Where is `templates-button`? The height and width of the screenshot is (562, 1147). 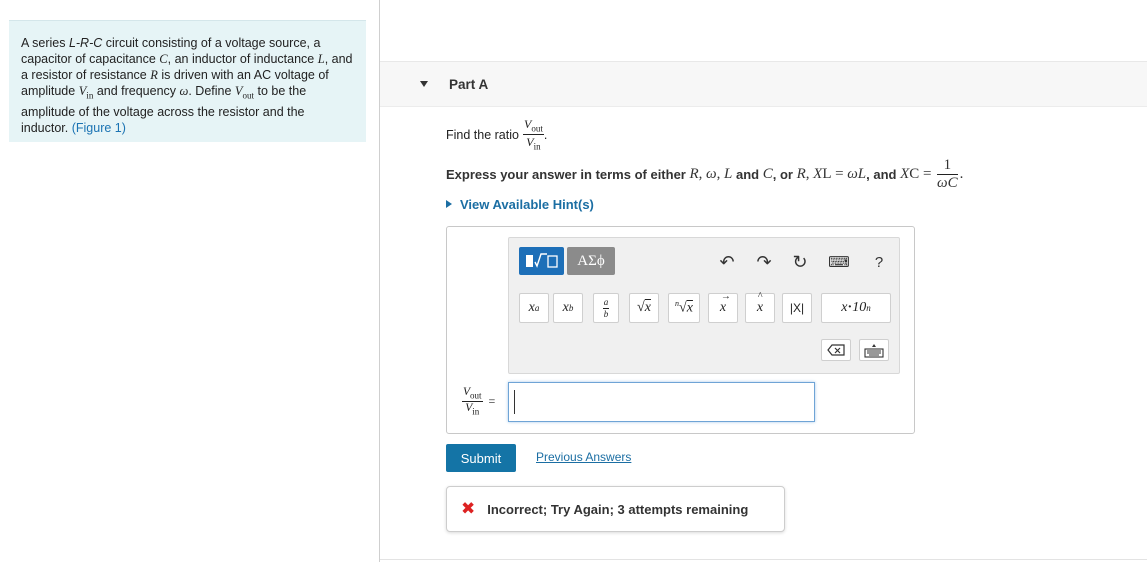 templates-button is located at coordinates (541, 261).